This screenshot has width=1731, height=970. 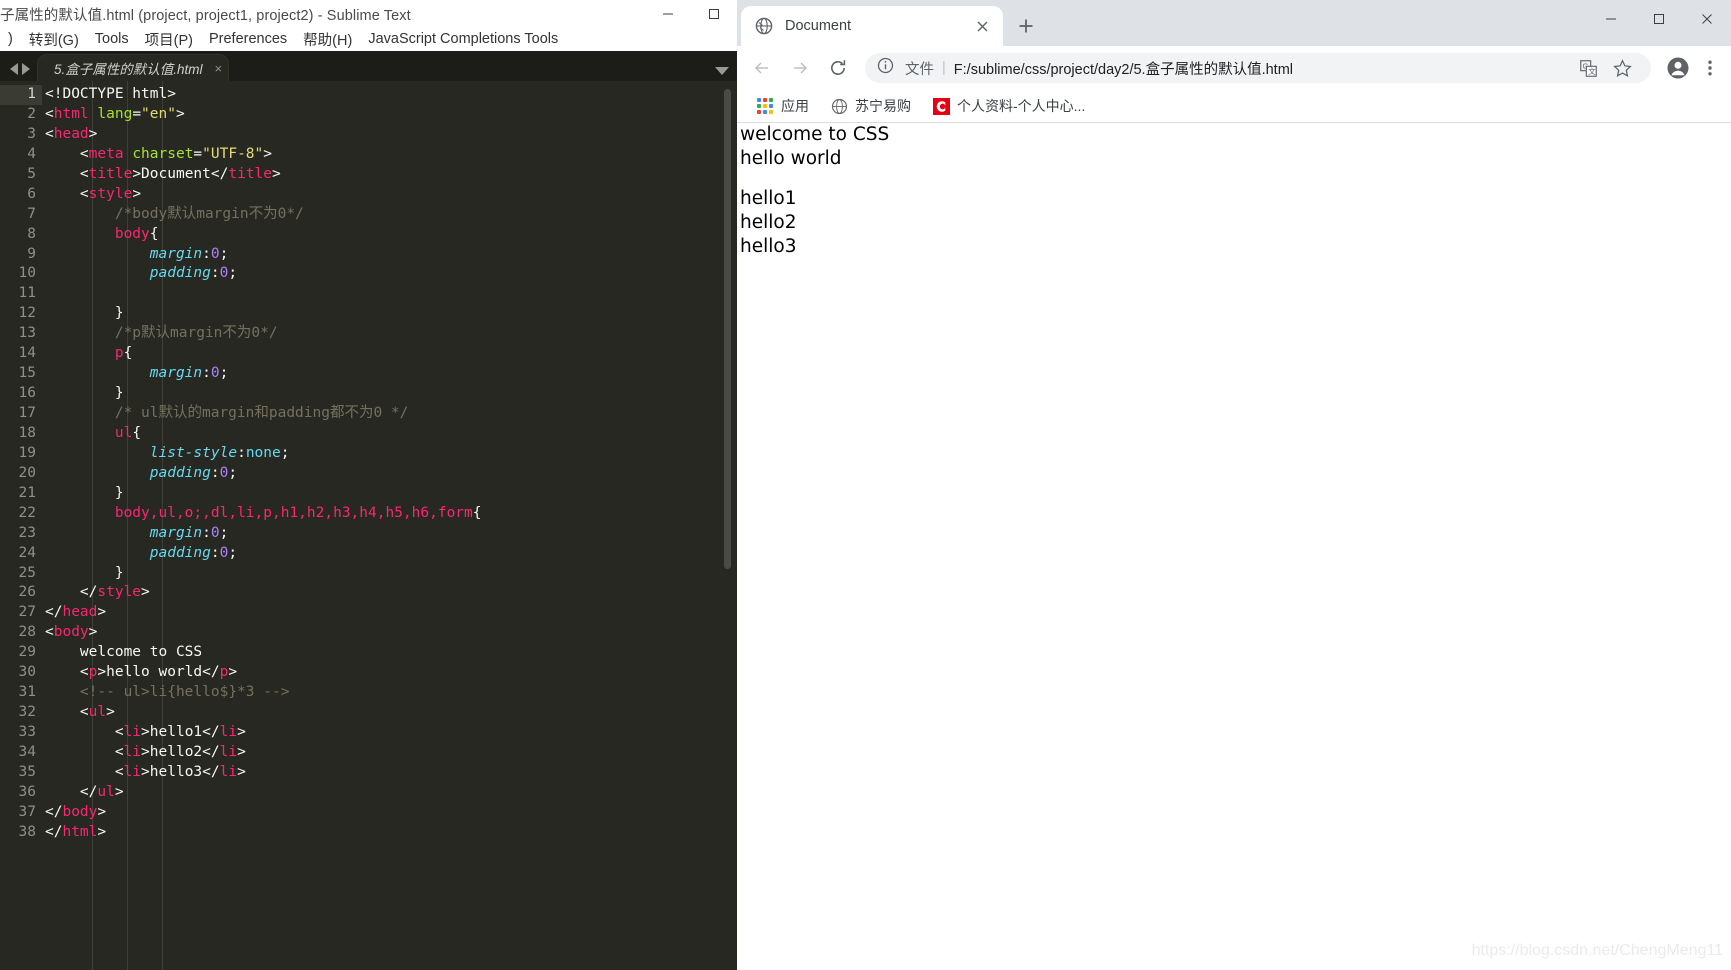 I want to click on code-line: </head>, so click(x=384, y=613).